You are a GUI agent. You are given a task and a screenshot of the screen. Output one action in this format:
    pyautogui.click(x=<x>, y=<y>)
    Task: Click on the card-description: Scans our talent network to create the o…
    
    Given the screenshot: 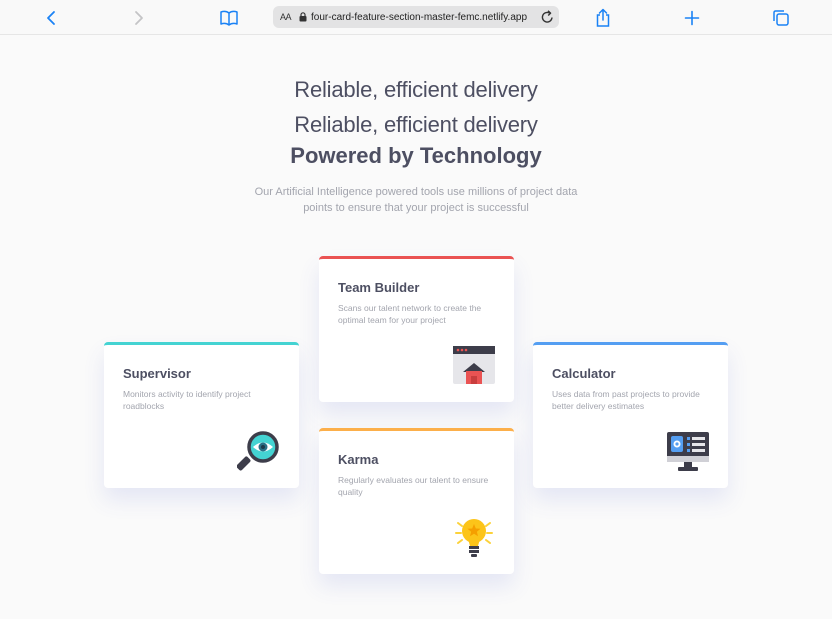 What is the action you would take?
    pyautogui.click(x=410, y=314)
    